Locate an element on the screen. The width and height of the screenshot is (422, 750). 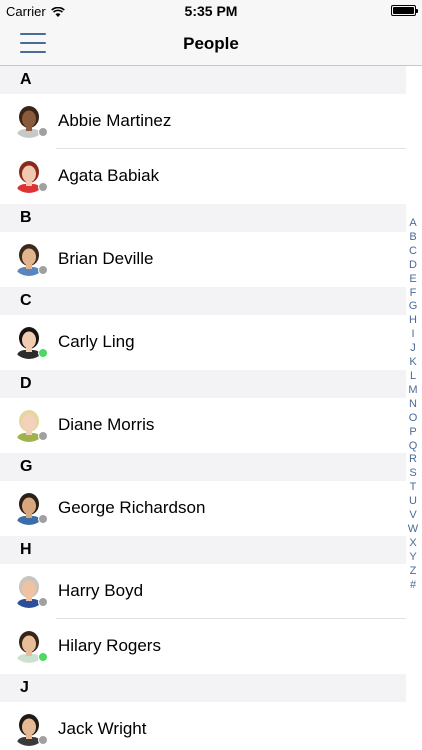
status-bar: Carrier 5:35 PM is located at coordinates (211, 11).